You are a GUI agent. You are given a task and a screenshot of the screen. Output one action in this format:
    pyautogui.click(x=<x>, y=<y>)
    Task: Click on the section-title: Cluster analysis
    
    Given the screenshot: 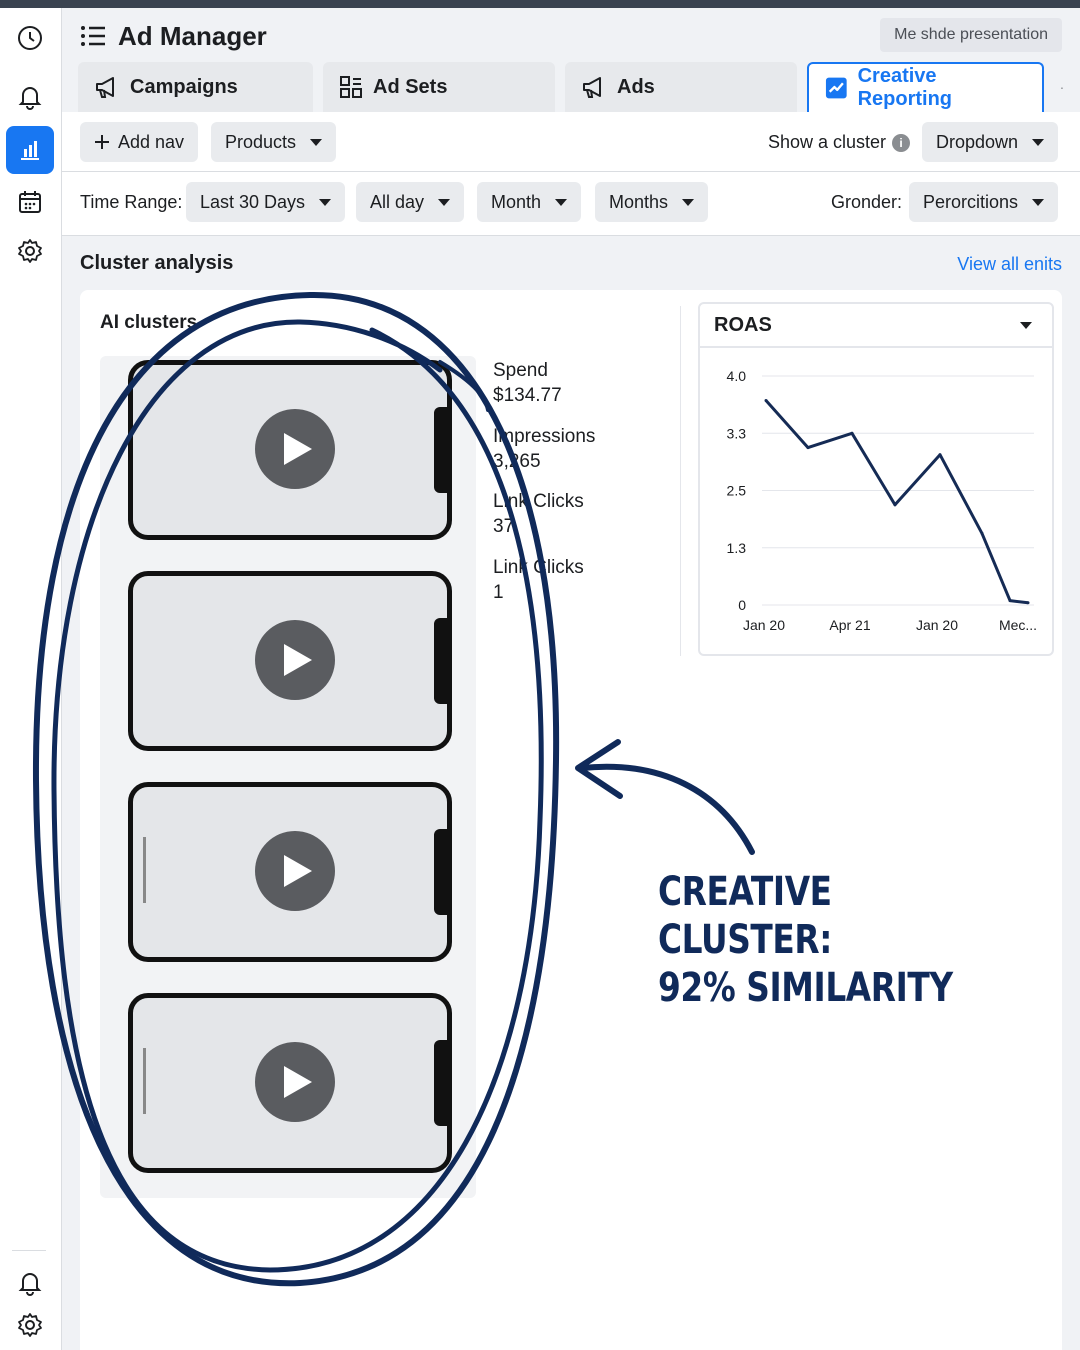 What is the action you would take?
    pyautogui.click(x=157, y=263)
    